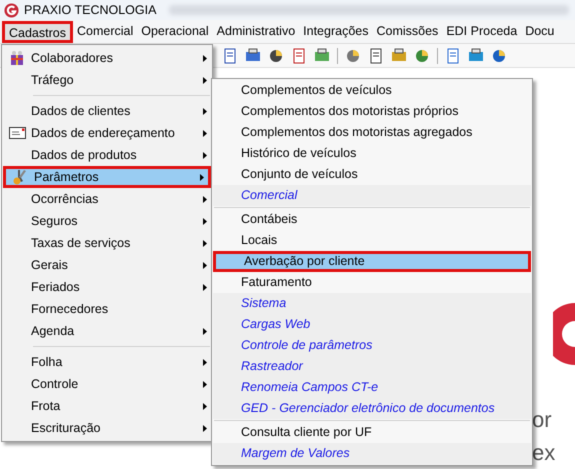  I want to click on menu-item: Complementos de veículos, so click(372, 90).